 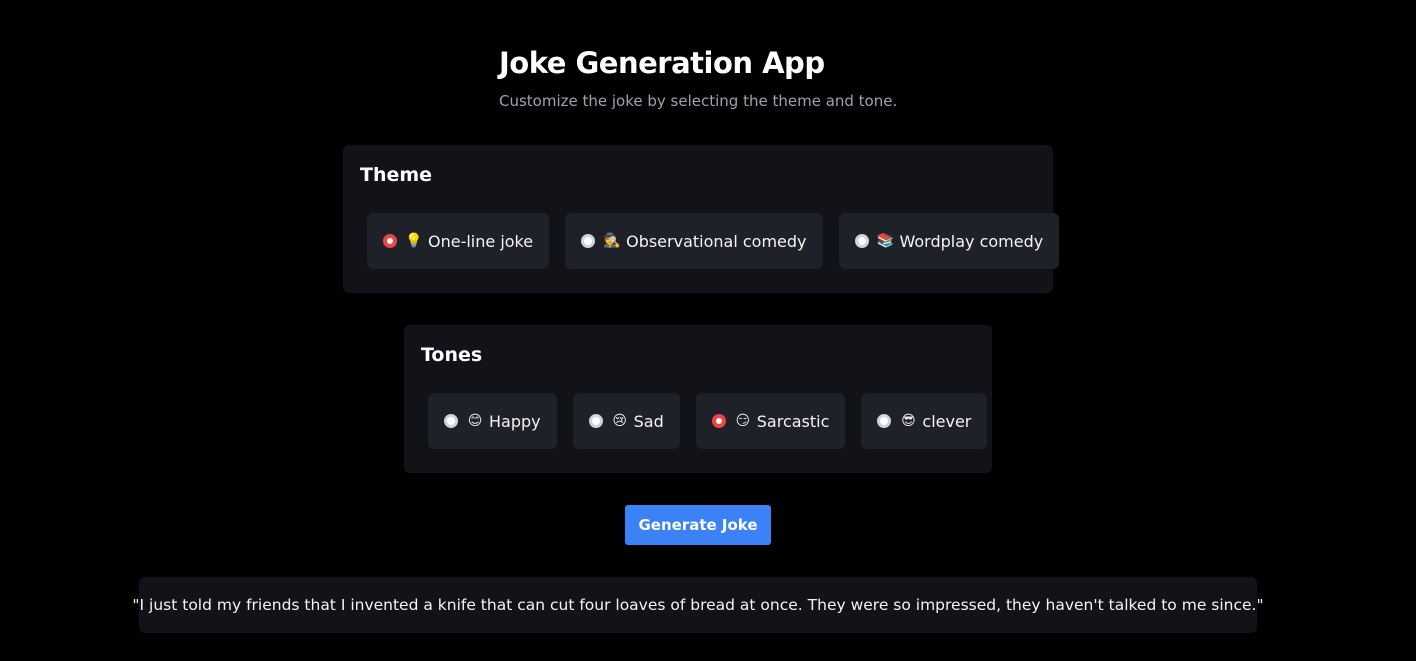 What do you see at coordinates (414, 241) in the screenshot?
I see `light-bulb-icon: 💡` at bounding box center [414, 241].